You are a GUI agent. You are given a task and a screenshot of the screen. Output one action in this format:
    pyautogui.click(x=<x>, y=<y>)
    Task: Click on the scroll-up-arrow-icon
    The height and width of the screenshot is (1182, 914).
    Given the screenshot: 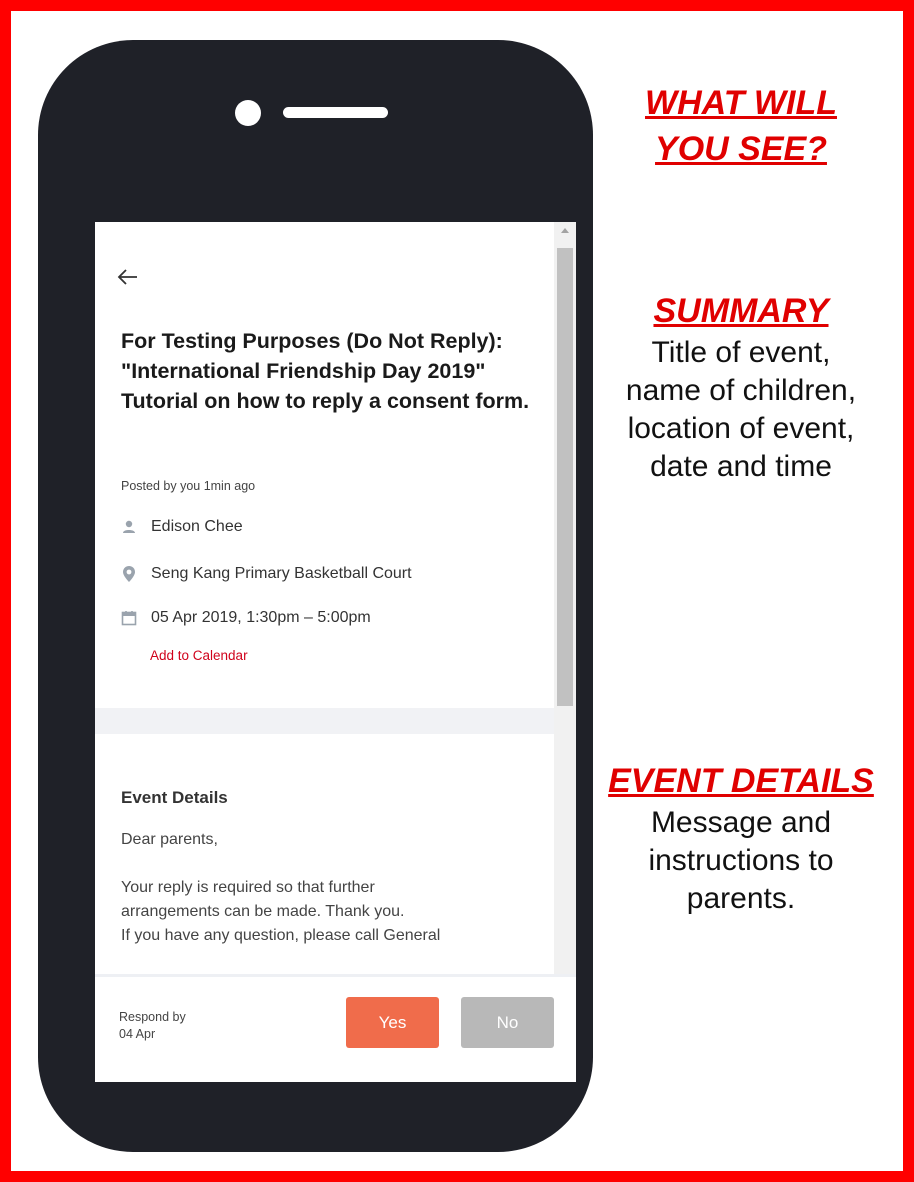 What is the action you would take?
    pyautogui.click(x=565, y=230)
    